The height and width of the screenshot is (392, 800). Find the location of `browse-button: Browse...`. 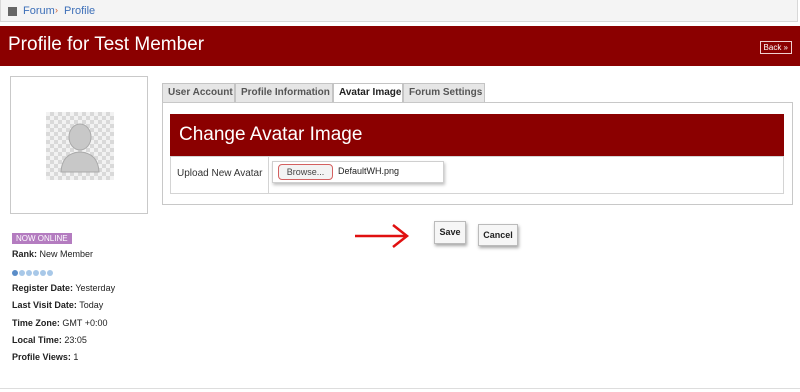

browse-button: Browse... is located at coordinates (305, 172).